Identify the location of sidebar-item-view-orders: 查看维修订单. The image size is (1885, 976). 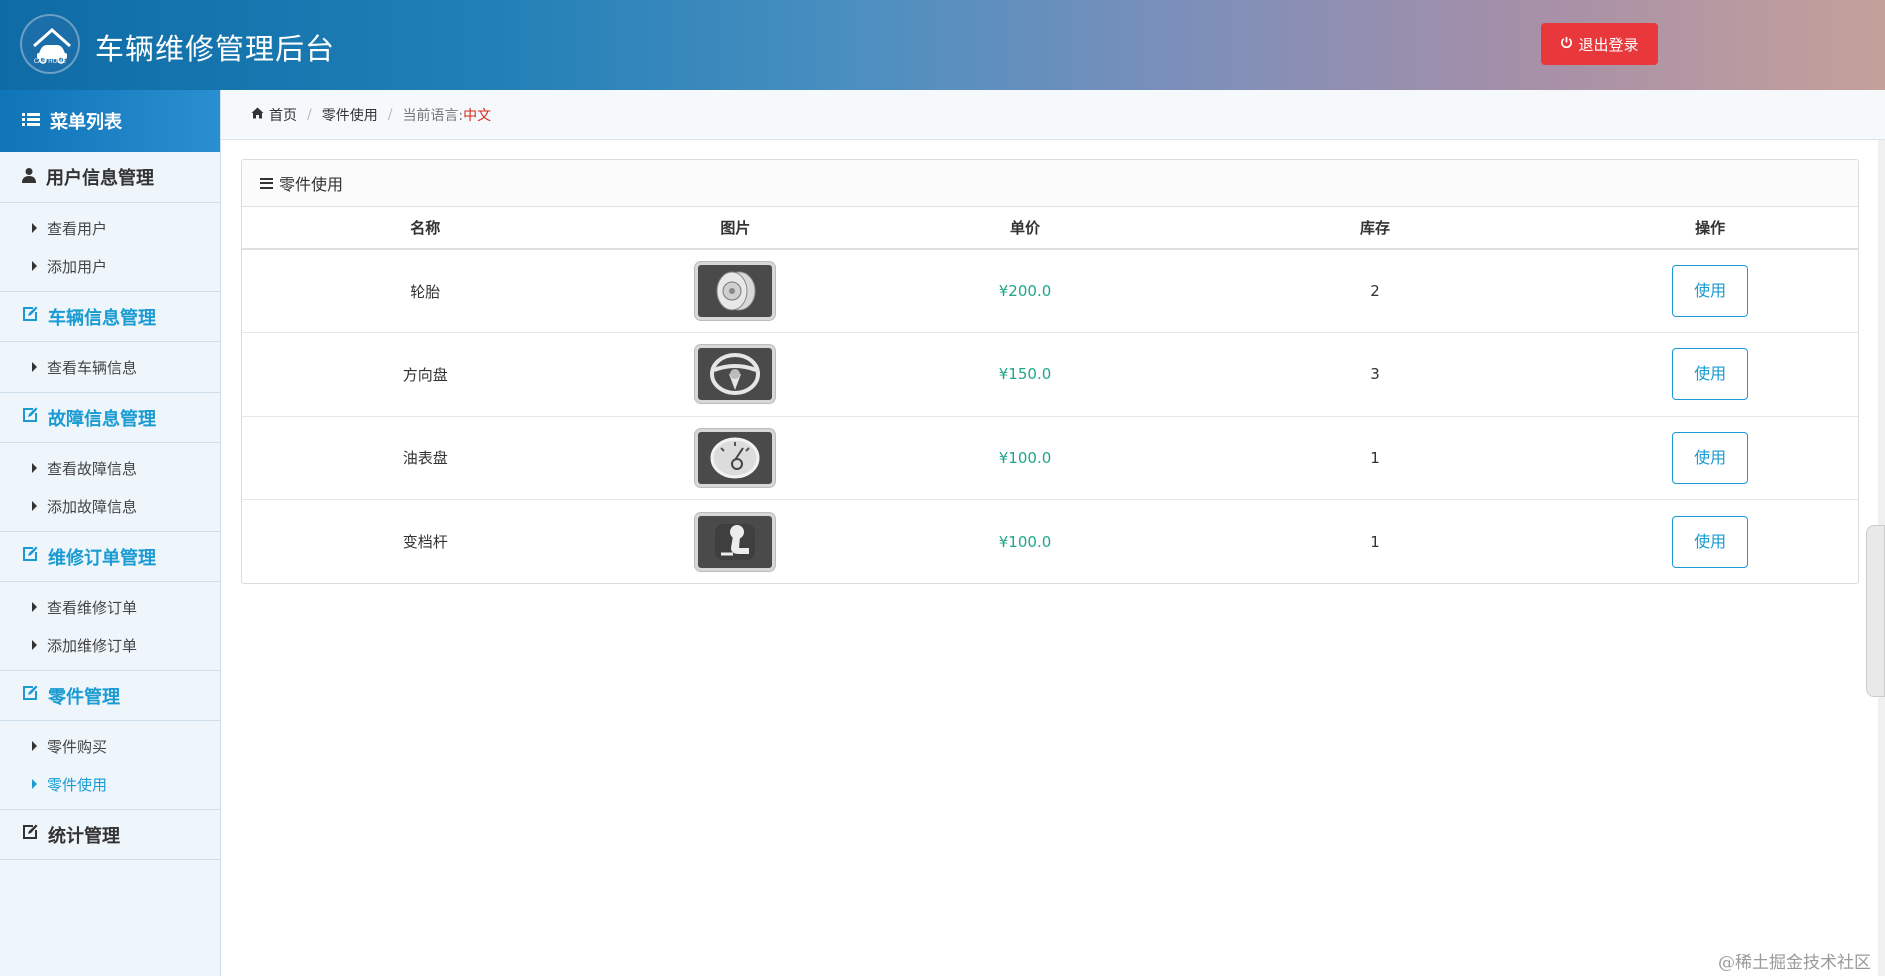
(110, 607).